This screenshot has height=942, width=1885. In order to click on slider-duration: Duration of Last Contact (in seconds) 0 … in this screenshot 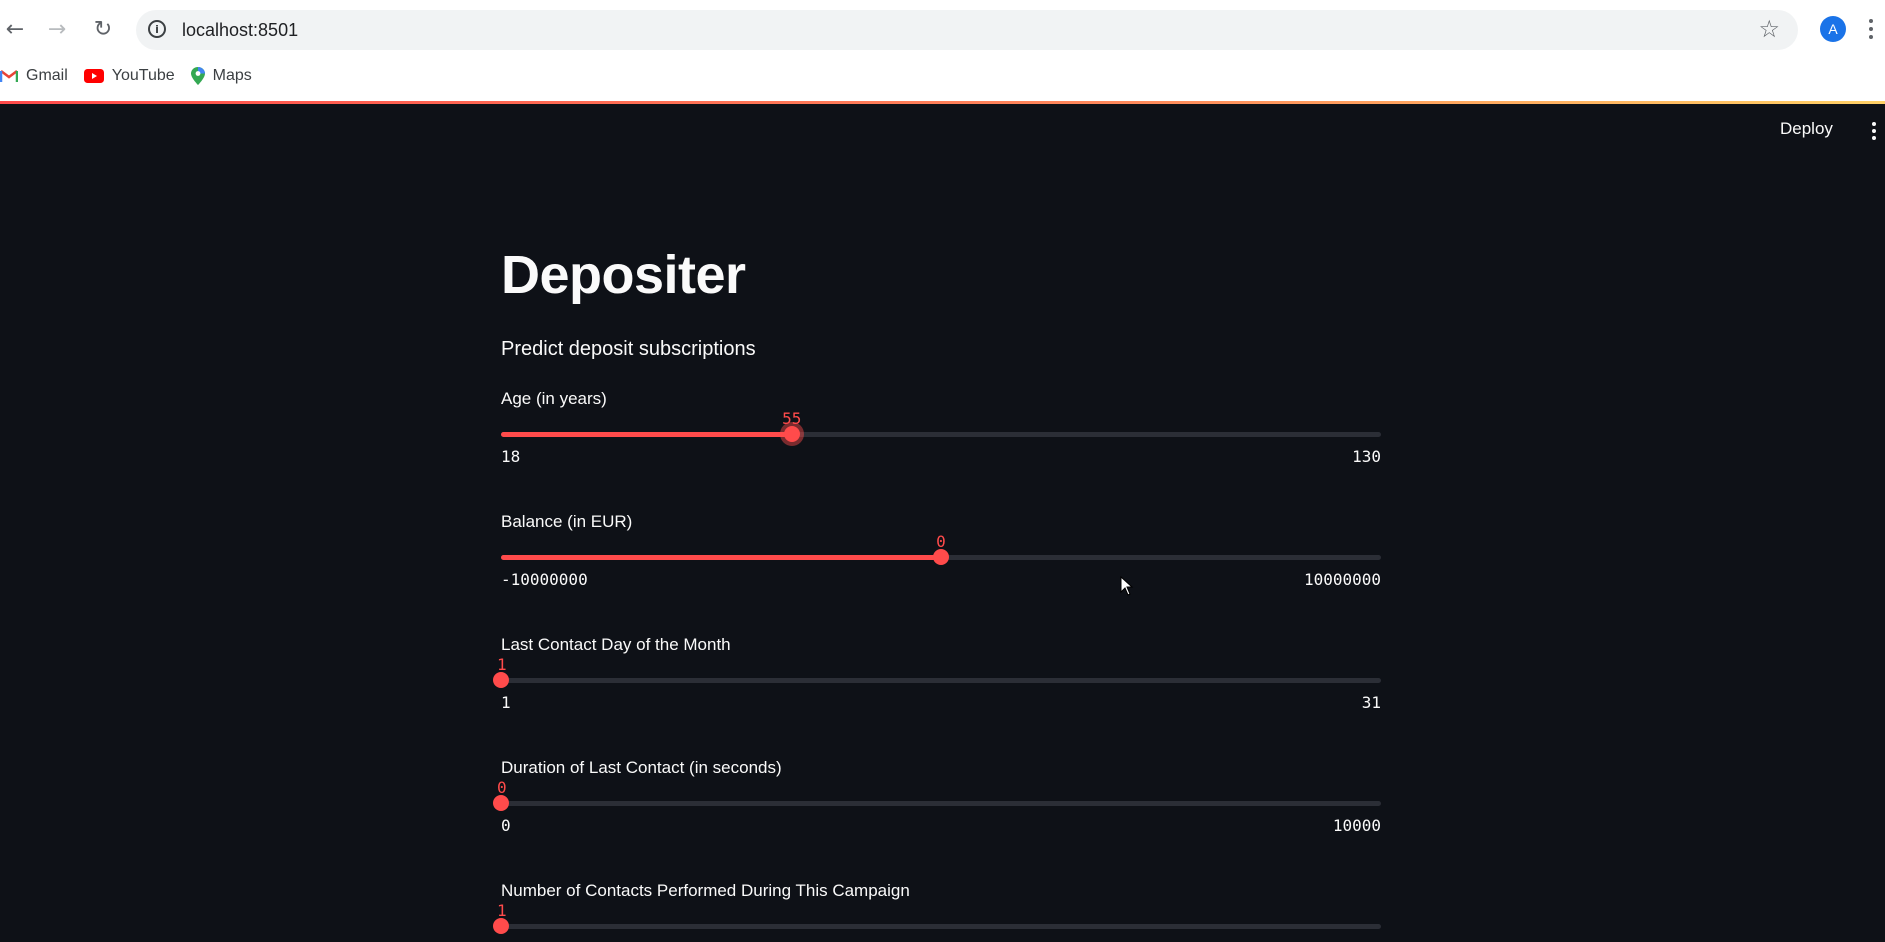, I will do `click(937, 808)`.